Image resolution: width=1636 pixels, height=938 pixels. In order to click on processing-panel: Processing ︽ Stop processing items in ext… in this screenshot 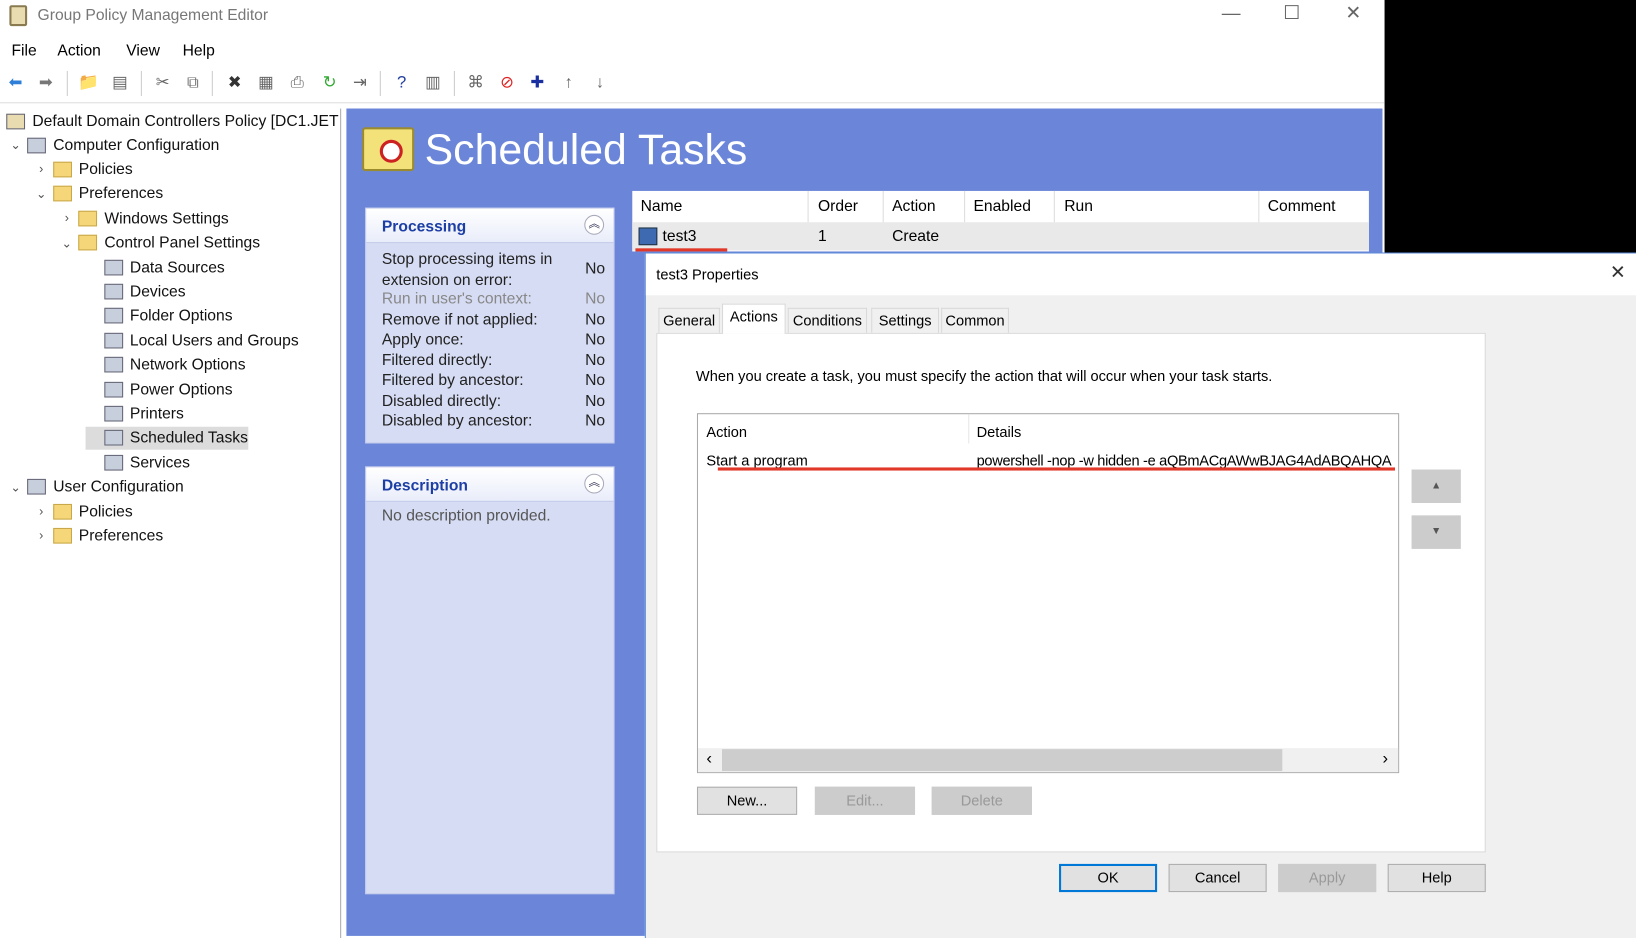, I will do `click(490, 325)`.